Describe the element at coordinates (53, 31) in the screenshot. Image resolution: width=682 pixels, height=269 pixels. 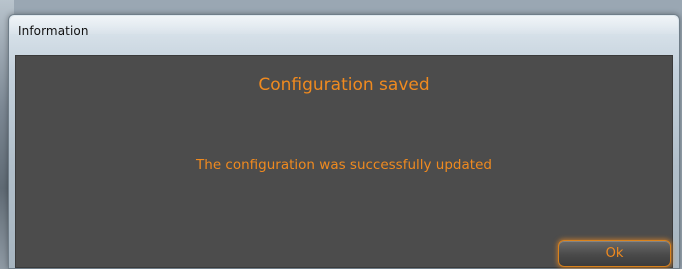
I see `window-title: Information` at that location.